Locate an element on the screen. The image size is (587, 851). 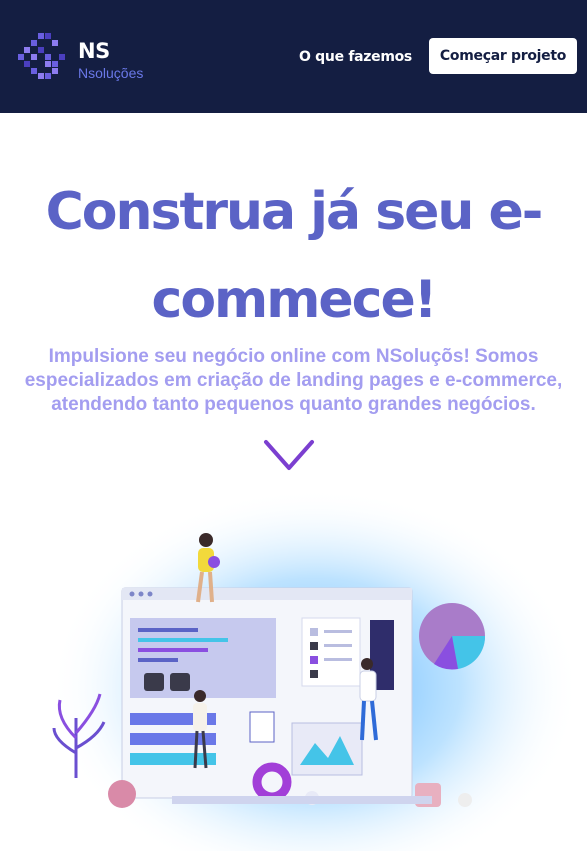
hero-title: Construa já seu e-commece! is located at coordinates (294, 256).